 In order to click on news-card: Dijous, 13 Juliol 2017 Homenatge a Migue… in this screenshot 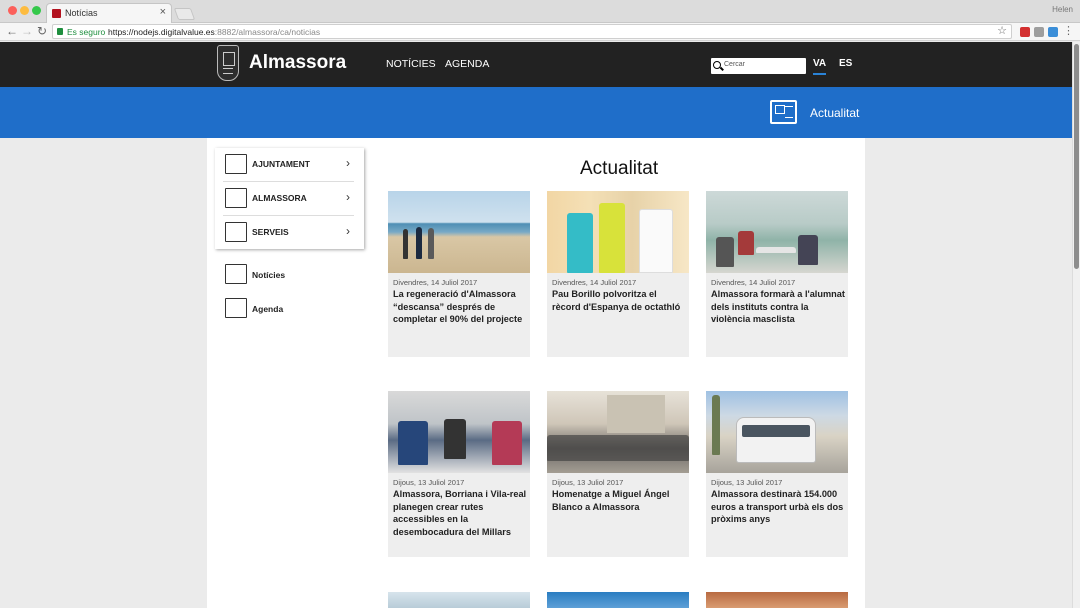, I will do `click(618, 474)`.